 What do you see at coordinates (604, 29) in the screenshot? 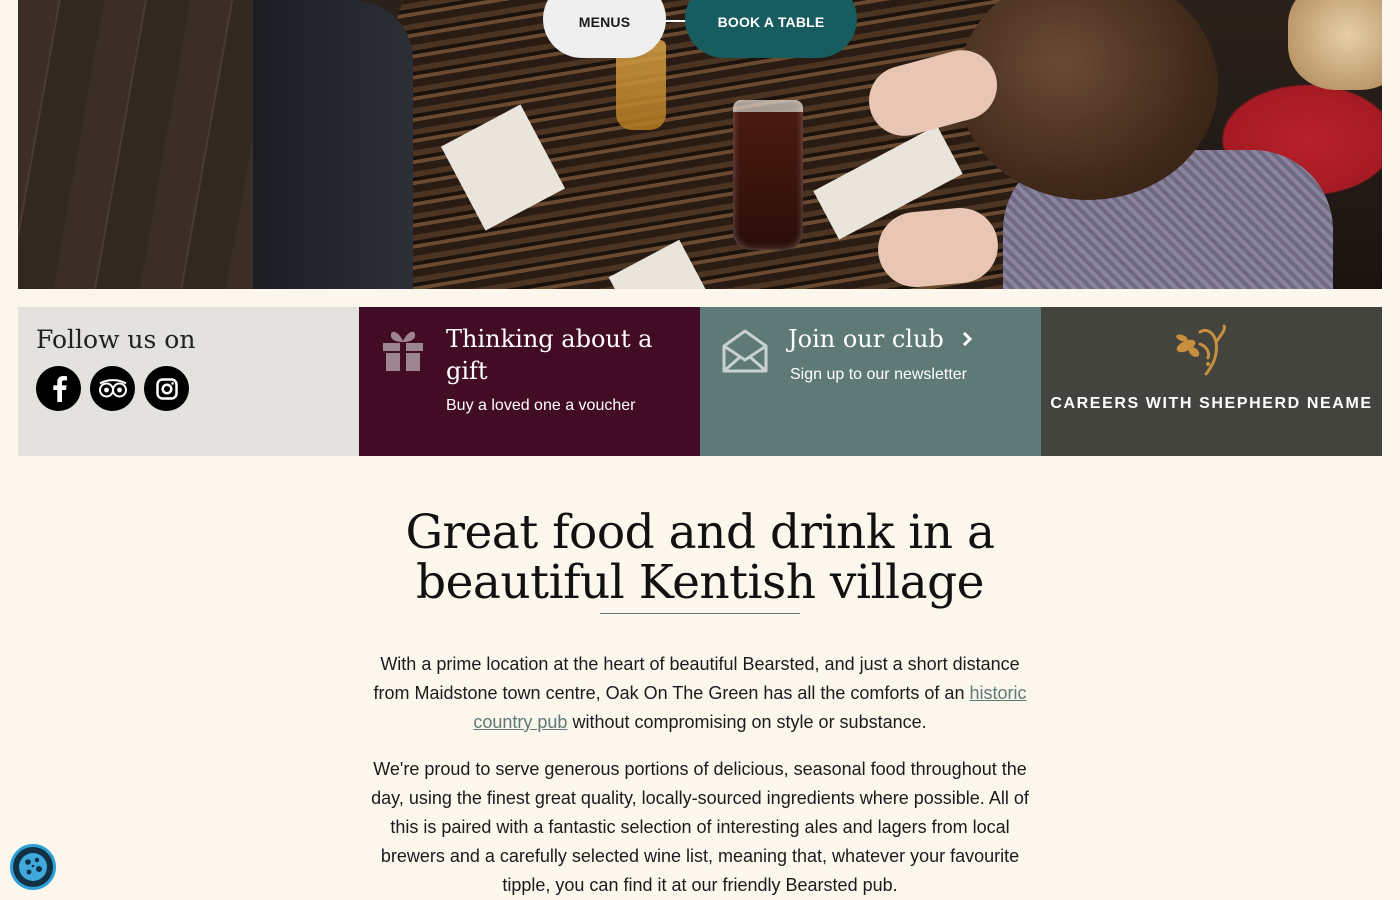
I see `menus-button: MENUS` at bounding box center [604, 29].